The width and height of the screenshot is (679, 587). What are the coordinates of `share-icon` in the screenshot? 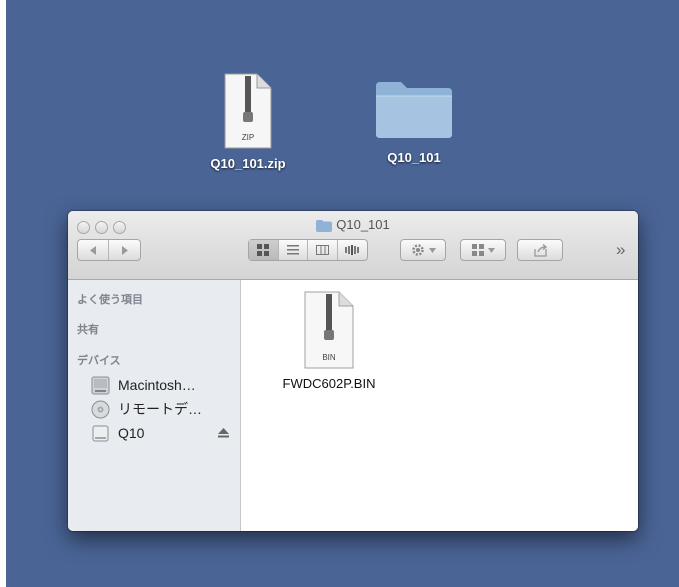 It's located at (540, 250).